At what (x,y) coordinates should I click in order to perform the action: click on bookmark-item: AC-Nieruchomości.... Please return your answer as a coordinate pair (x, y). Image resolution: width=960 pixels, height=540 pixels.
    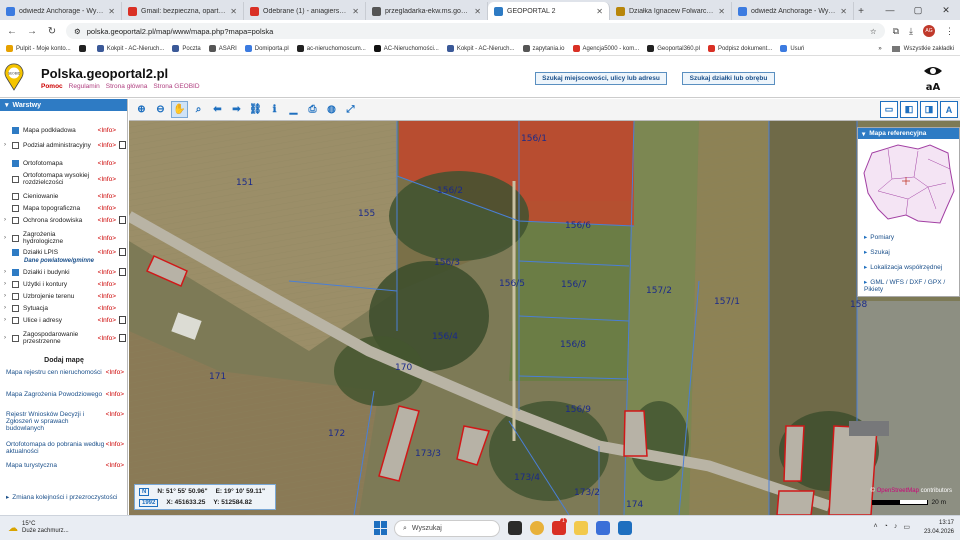
    Looking at the image, I should click on (406, 48).